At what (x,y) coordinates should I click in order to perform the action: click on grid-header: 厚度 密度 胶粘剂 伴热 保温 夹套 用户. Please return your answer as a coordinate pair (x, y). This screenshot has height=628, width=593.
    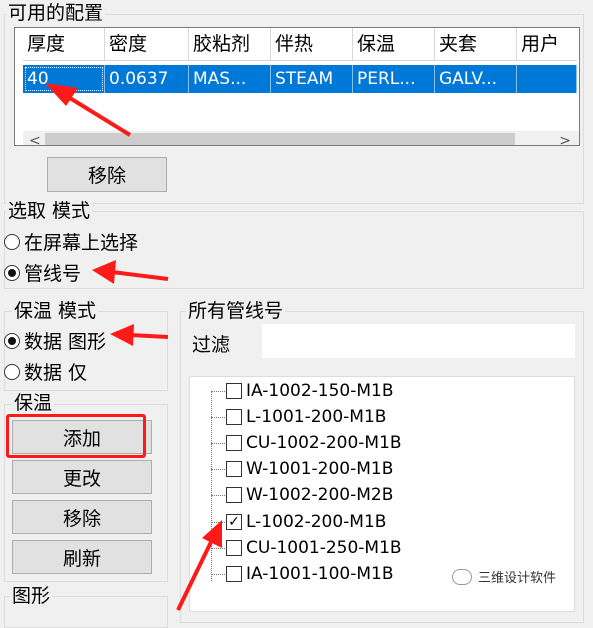
    Looking at the image, I should click on (300, 44).